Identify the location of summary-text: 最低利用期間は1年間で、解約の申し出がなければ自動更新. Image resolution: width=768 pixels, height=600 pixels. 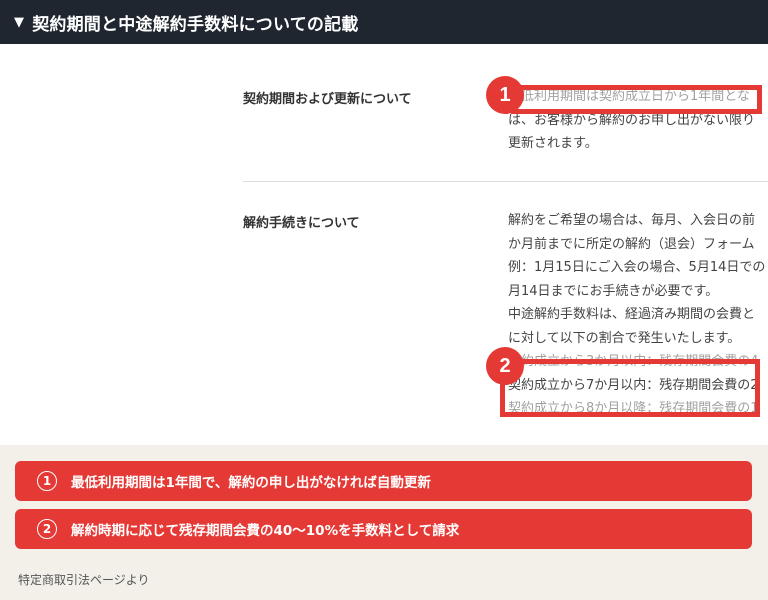
(251, 483).